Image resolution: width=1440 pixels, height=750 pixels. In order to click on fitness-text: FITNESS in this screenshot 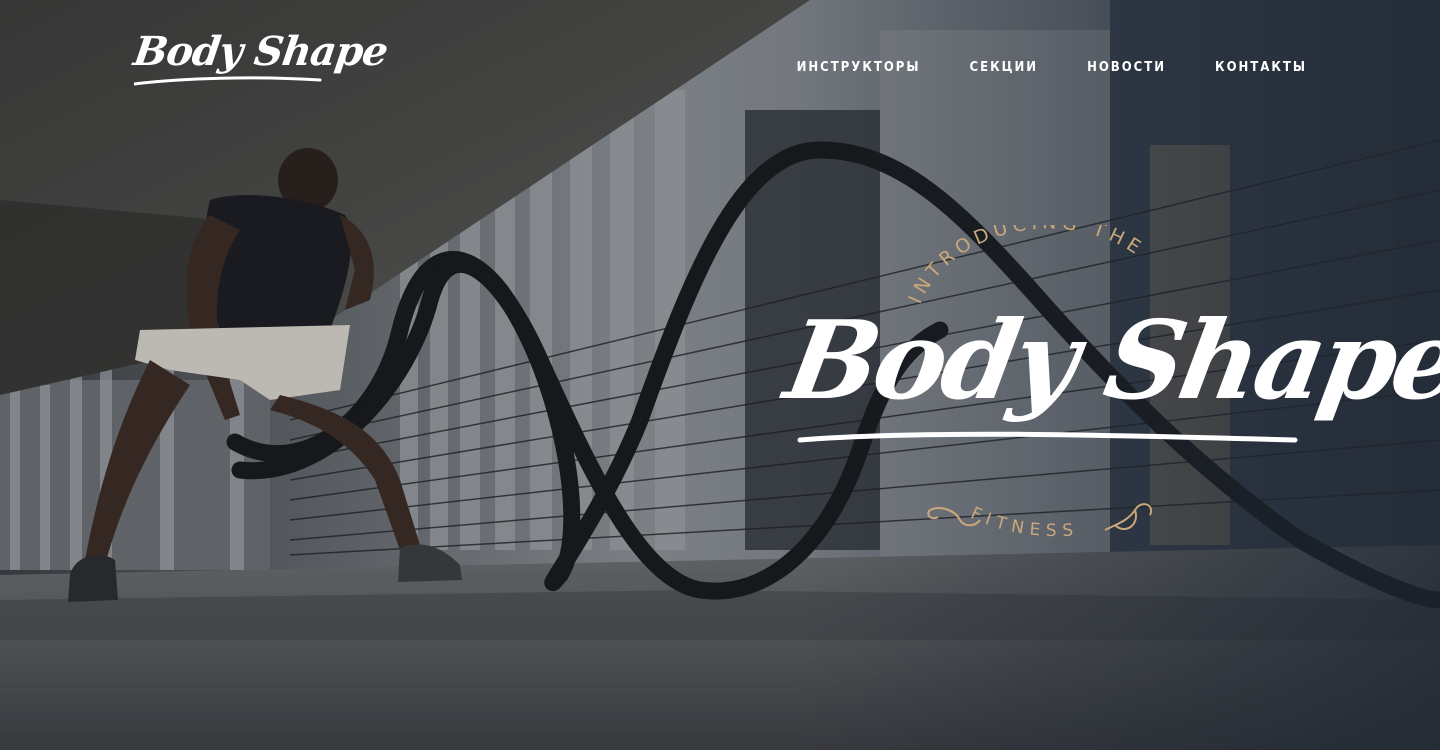, I will do `click(1024, 522)`.